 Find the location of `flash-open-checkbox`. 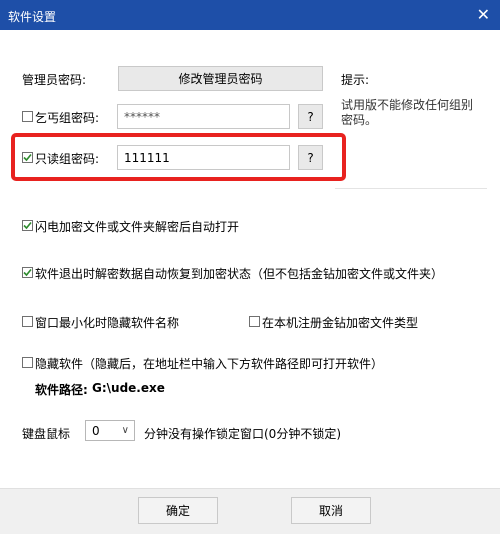

flash-open-checkbox is located at coordinates (27, 225).